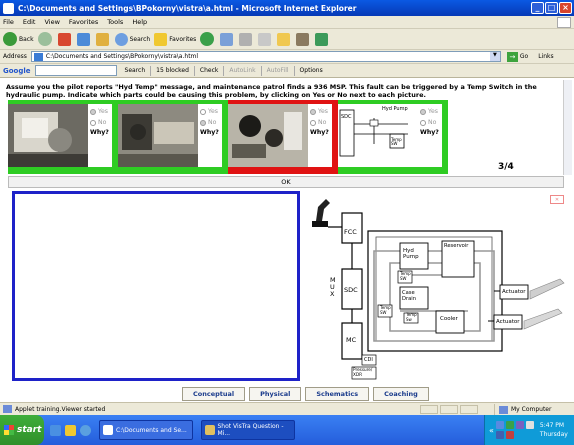  What do you see at coordinates (63, 137) in the screenshot?
I see `choice-card-1: Yes No Why?` at bounding box center [63, 137].